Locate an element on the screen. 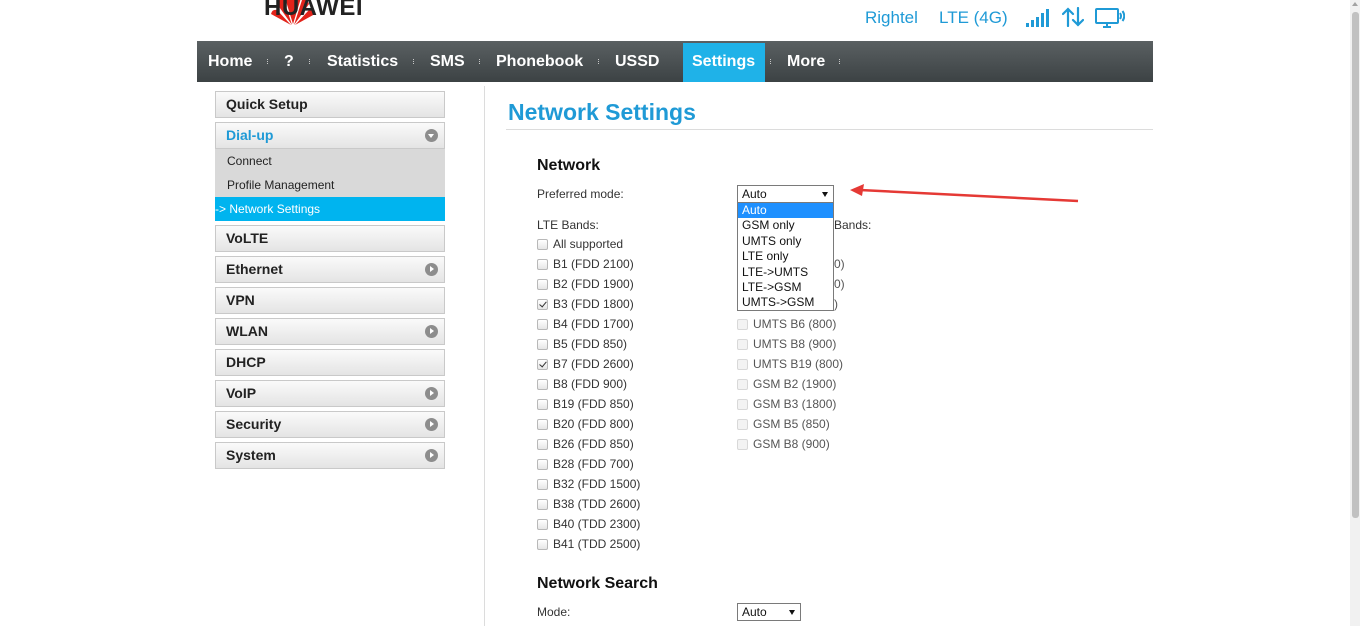 The height and width of the screenshot is (626, 1360). dropdown-arrow-icon is located at coordinates (825, 194).